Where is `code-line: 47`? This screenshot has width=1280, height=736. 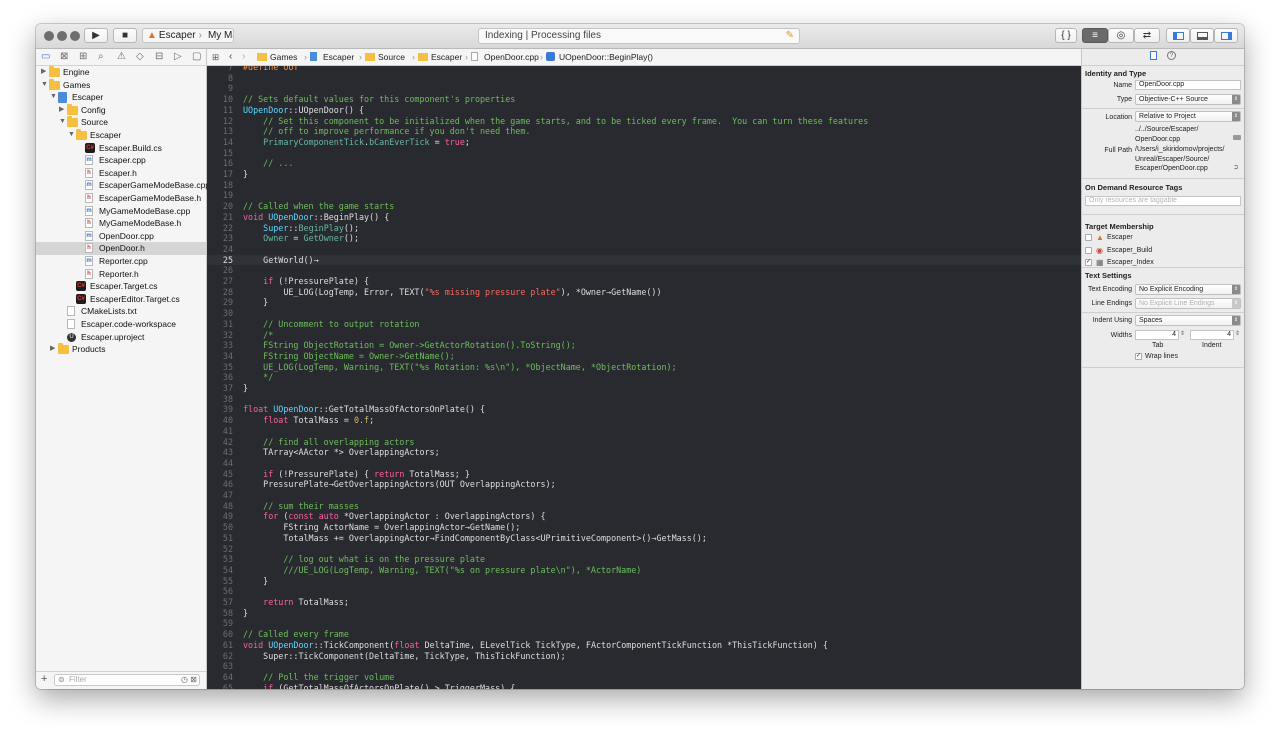
code-line: 47 is located at coordinates (644, 495).